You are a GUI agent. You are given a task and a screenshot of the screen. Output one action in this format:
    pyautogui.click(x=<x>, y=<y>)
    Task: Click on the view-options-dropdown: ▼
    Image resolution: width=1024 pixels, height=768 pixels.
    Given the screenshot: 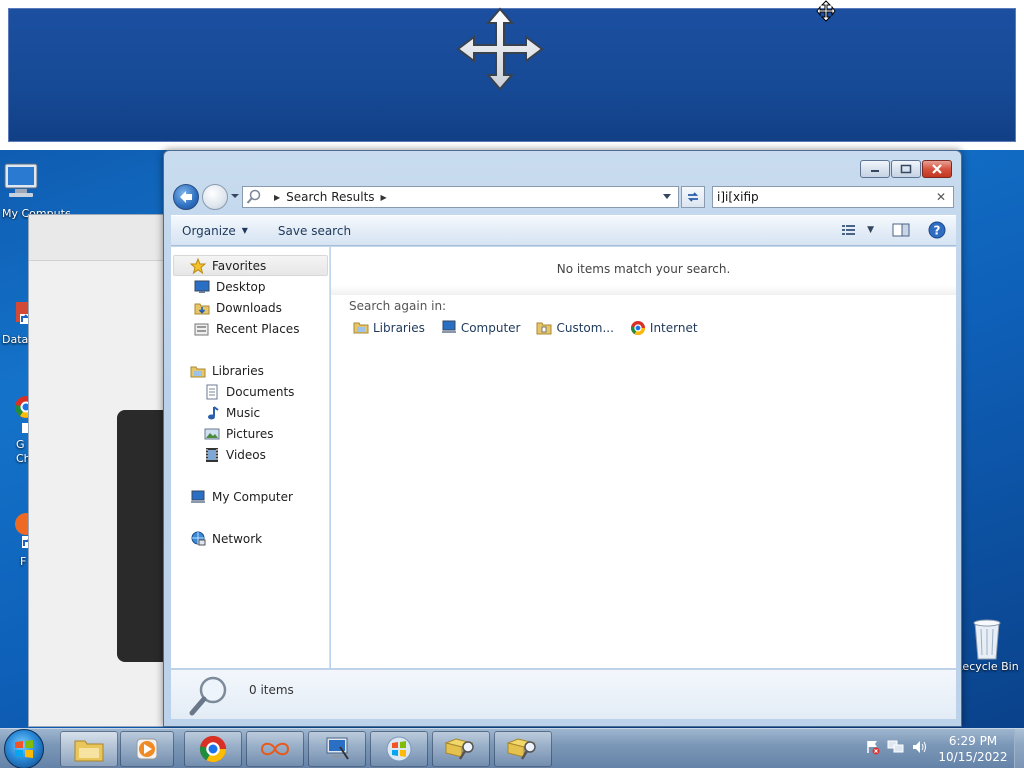 What is the action you would take?
    pyautogui.click(x=870, y=230)
    